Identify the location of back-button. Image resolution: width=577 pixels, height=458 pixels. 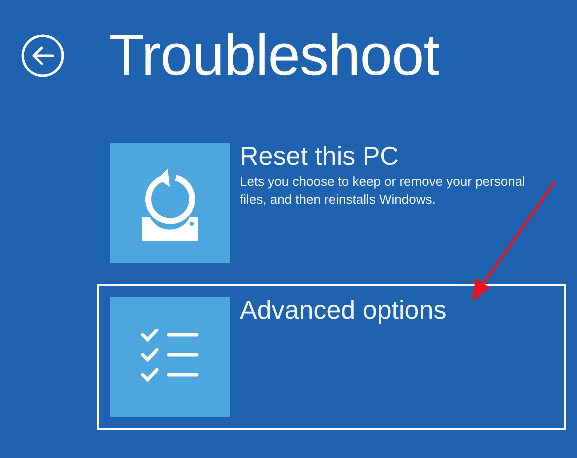
(43, 56).